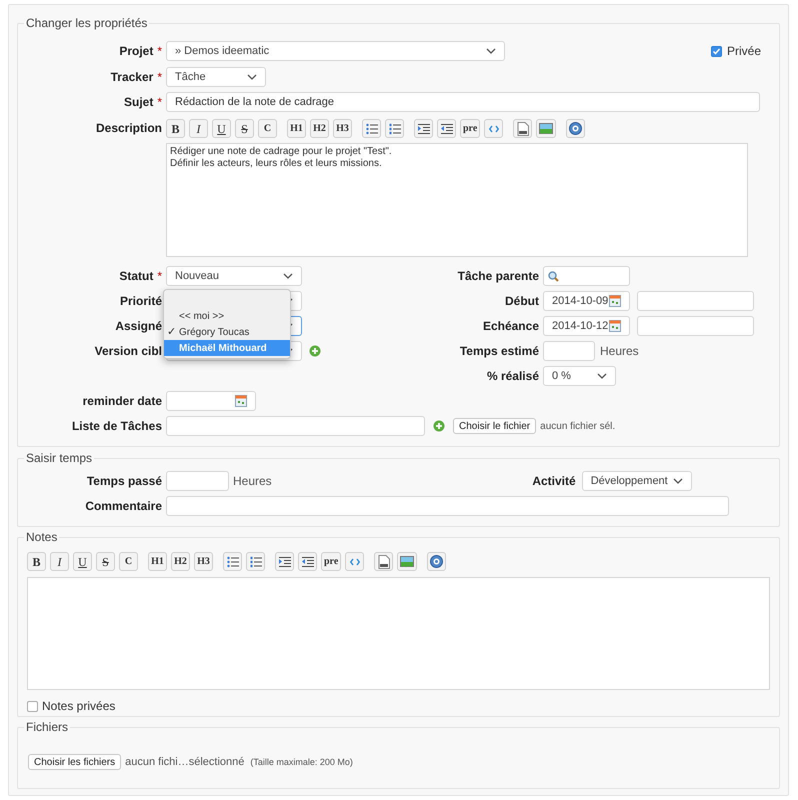 The width and height of the screenshot is (798, 800). What do you see at coordinates (197, 481) in the screenshot?
I see `time-spent-field` at bounding box center [197, 481].